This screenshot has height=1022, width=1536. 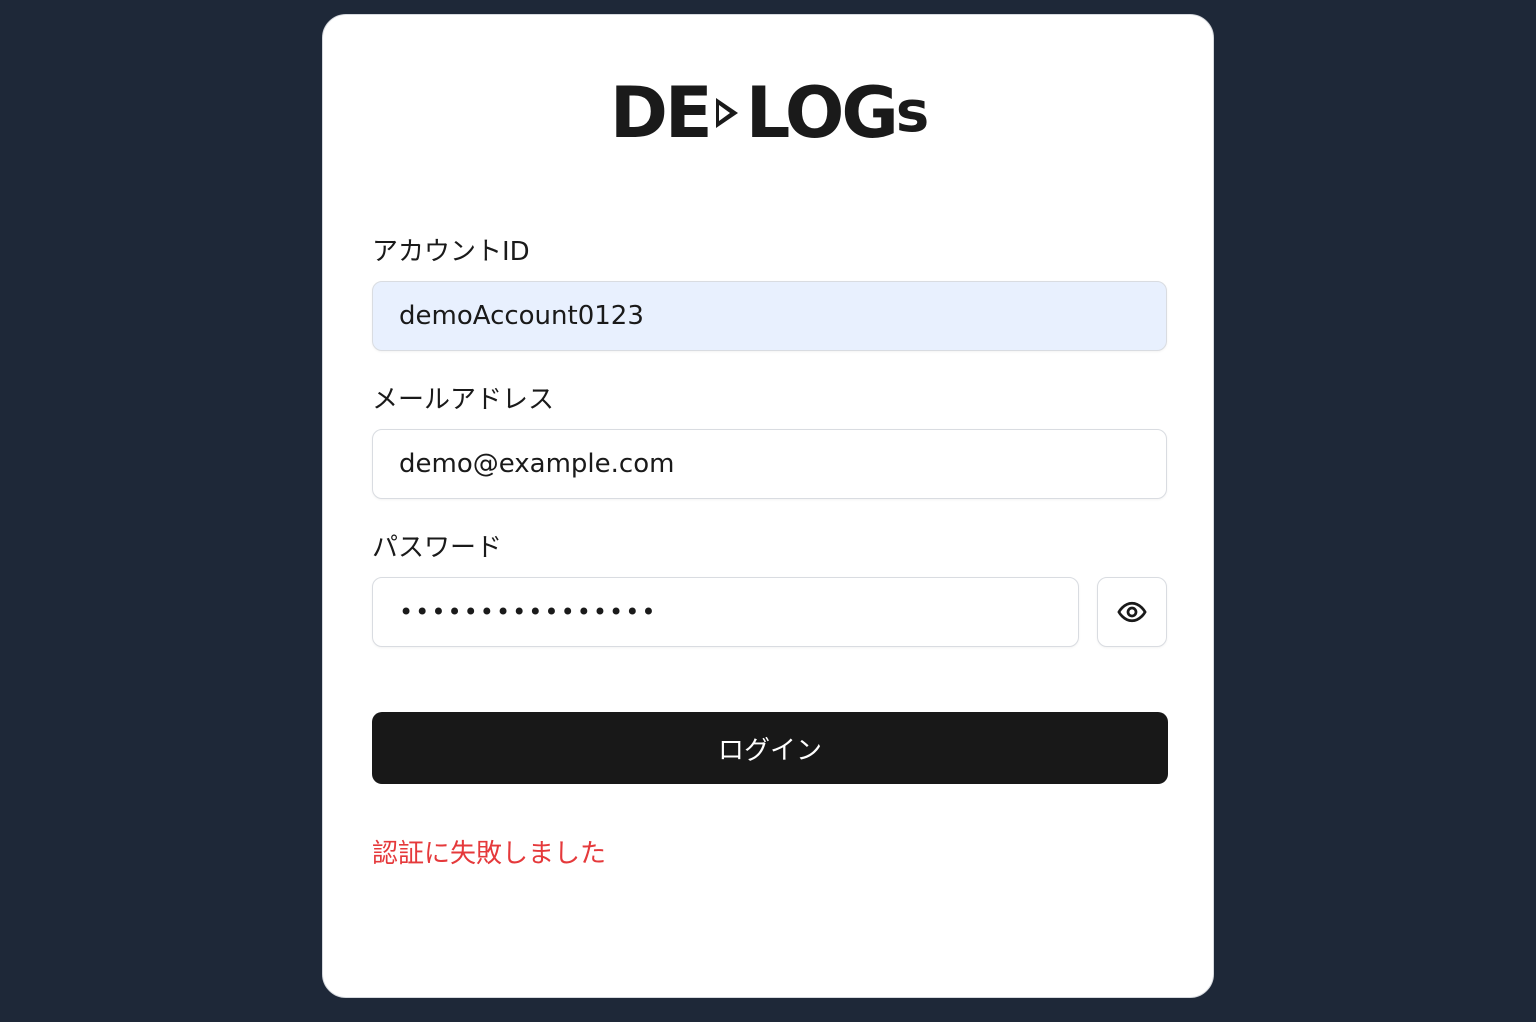 What do you see at coordinates (912, 112) in the screenshot?
I see `logo-text-part3: s` at bounding box center [912, 112].